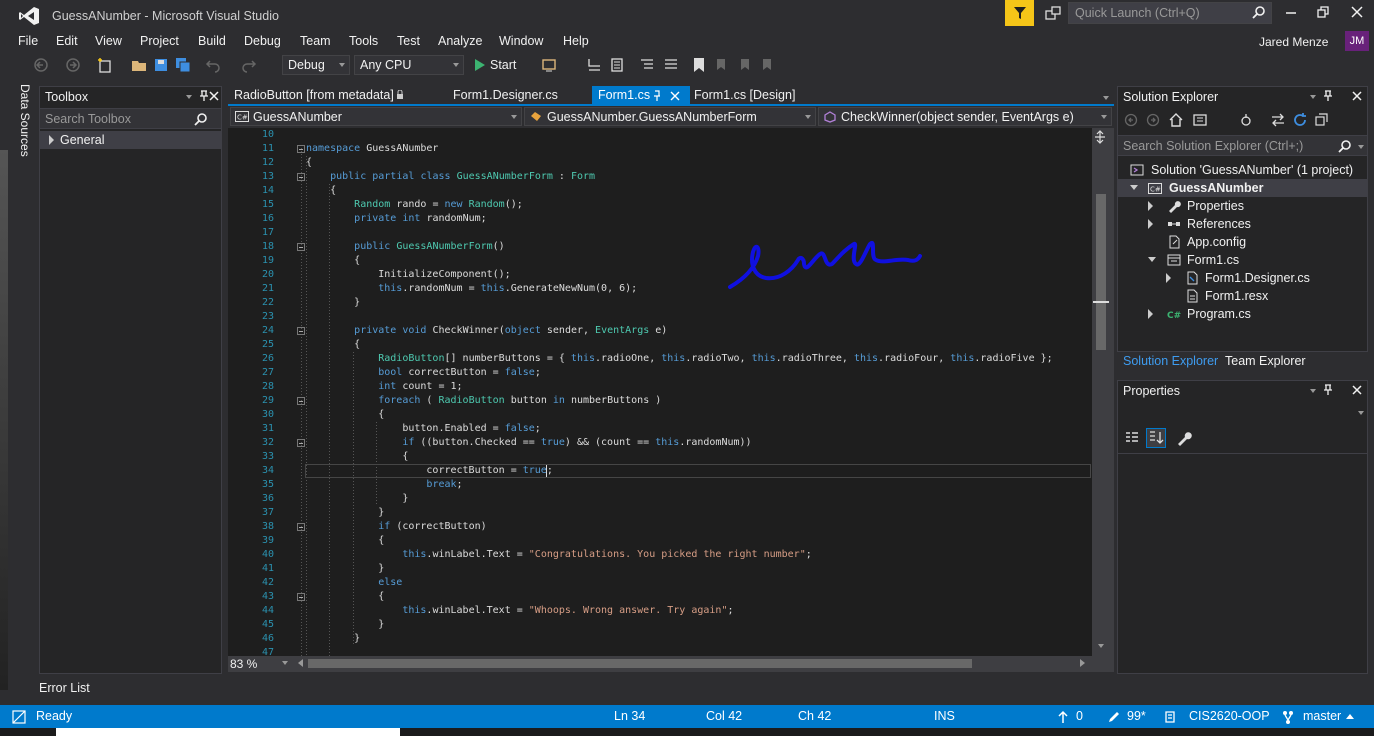 The image size is (1374, 736). Describe the element at coordinates (660, 135) in the screenshot. I see `code-line: 10` at that location.